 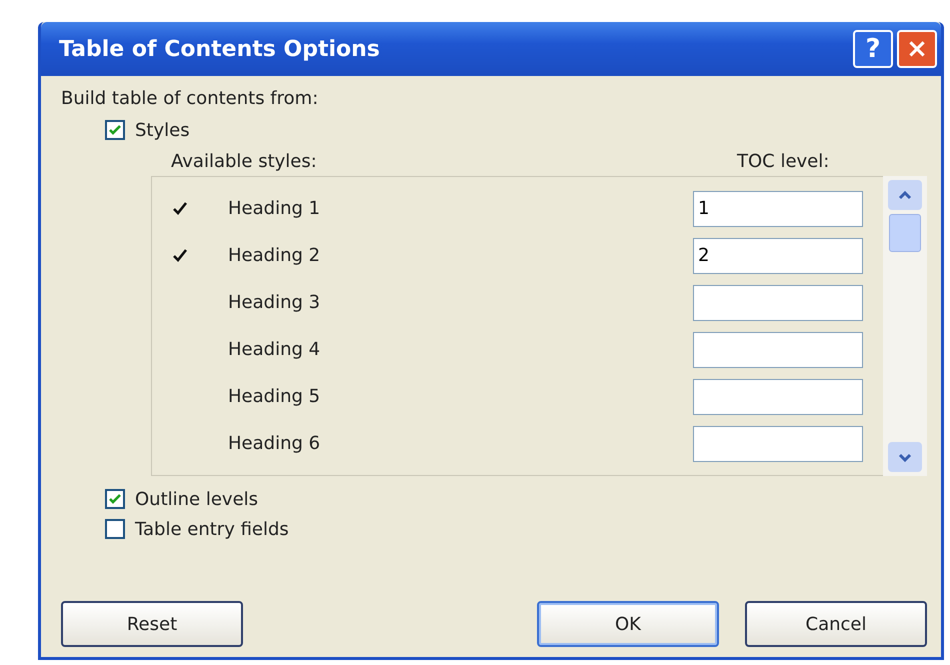 What do you see at coordinates (778, 256) in the screenshot?
I see `level-field: 2` at bounding box center [778, 256].